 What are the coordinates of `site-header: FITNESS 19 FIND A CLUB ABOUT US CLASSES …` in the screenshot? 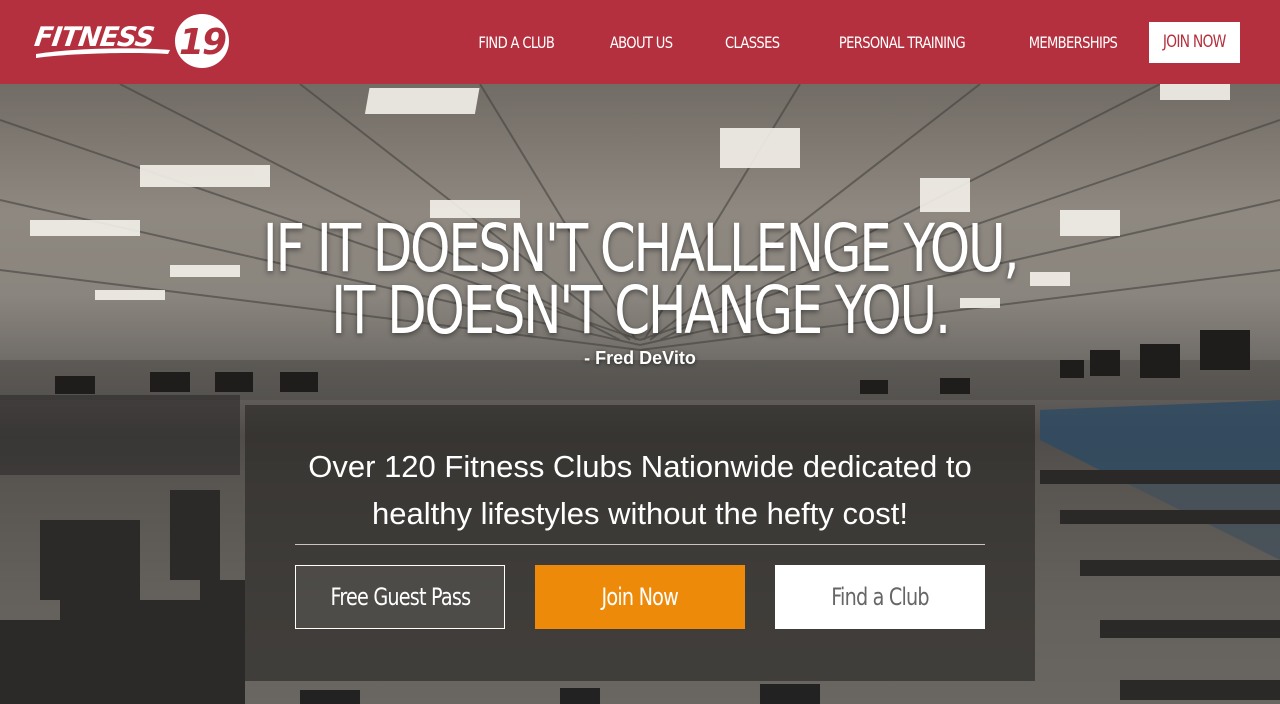 It's located at (640, 42).